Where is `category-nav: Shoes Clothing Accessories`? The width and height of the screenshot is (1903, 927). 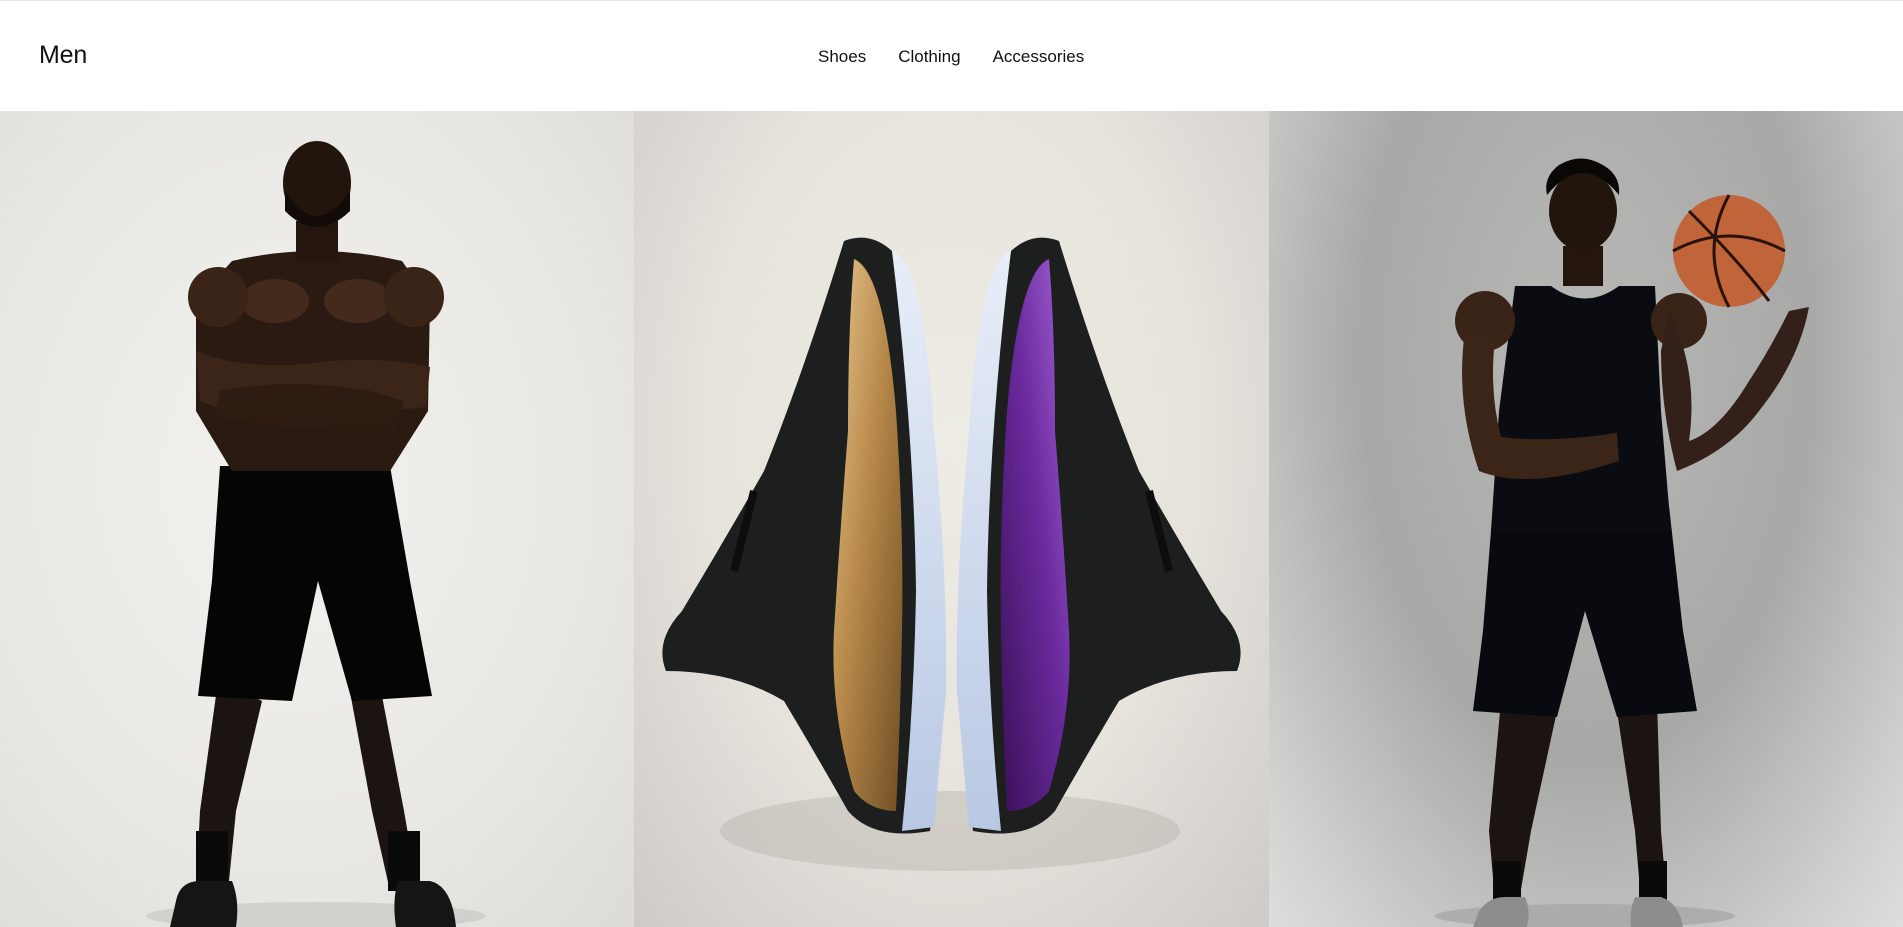
category-nav: Shoes Clothing Accessories is located at coordinates (951, 57).